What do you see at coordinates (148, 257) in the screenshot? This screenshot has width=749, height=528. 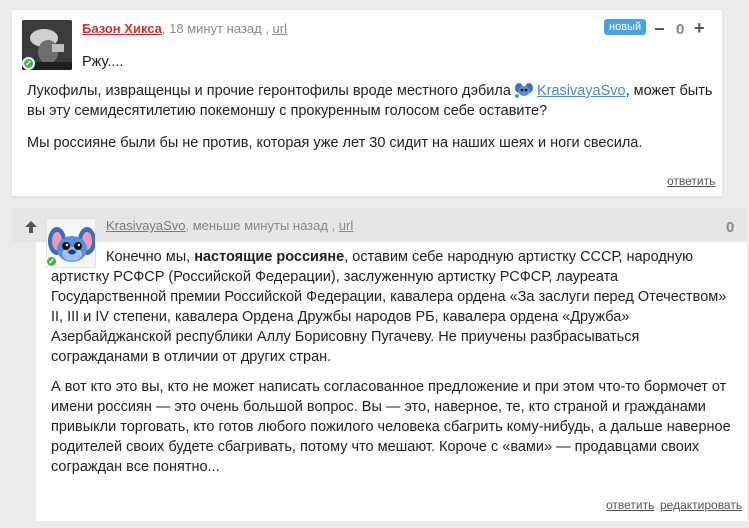 I see `text-fragment: Конечно мы,` at bounding box center [148, 257].